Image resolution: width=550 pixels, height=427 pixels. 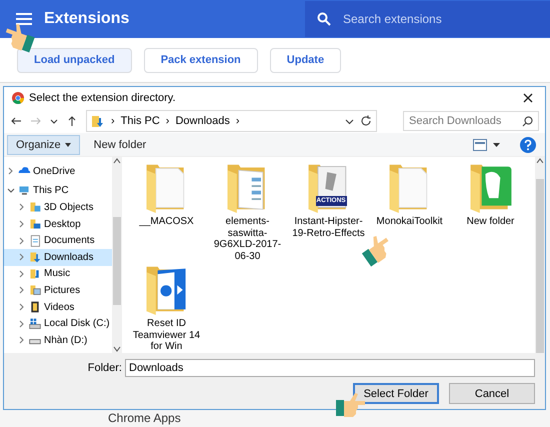 What do you see at coordinates (480, 144) in the screenshot?
I see `view-icon` at bounding box center [480, 144].